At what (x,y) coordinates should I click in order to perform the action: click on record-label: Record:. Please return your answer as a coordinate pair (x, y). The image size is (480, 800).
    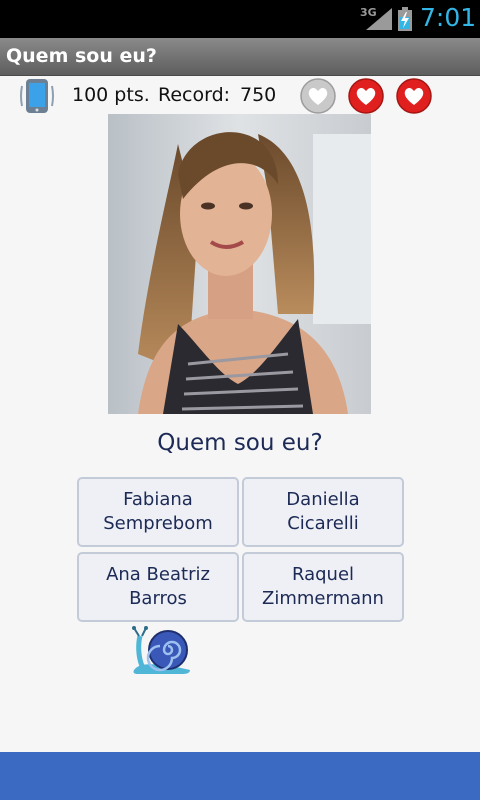
    Looking at the image, I should click on (194, 95).